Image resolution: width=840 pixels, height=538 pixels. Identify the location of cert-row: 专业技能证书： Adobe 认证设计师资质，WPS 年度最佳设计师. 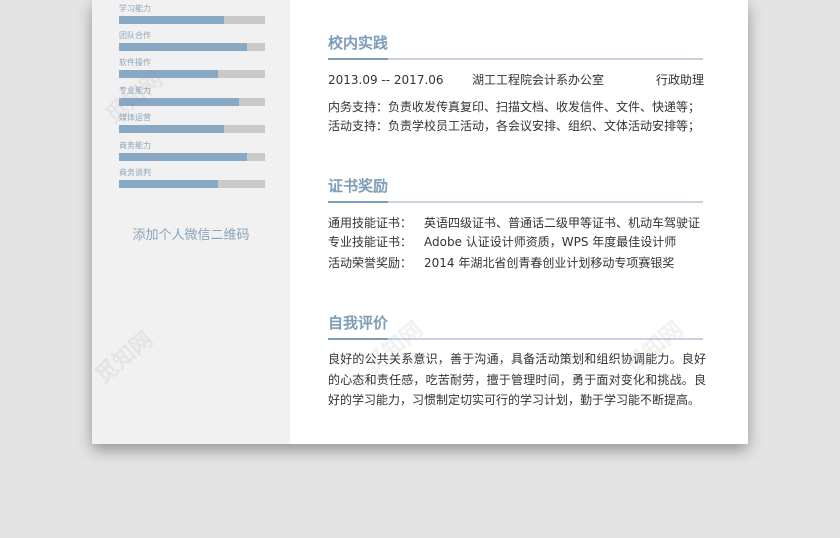
(518, 242).